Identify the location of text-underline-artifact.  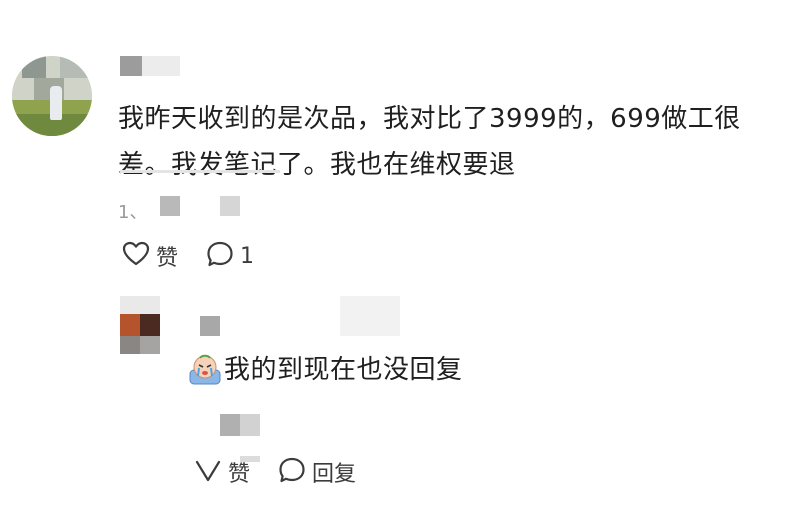
(200, 171).